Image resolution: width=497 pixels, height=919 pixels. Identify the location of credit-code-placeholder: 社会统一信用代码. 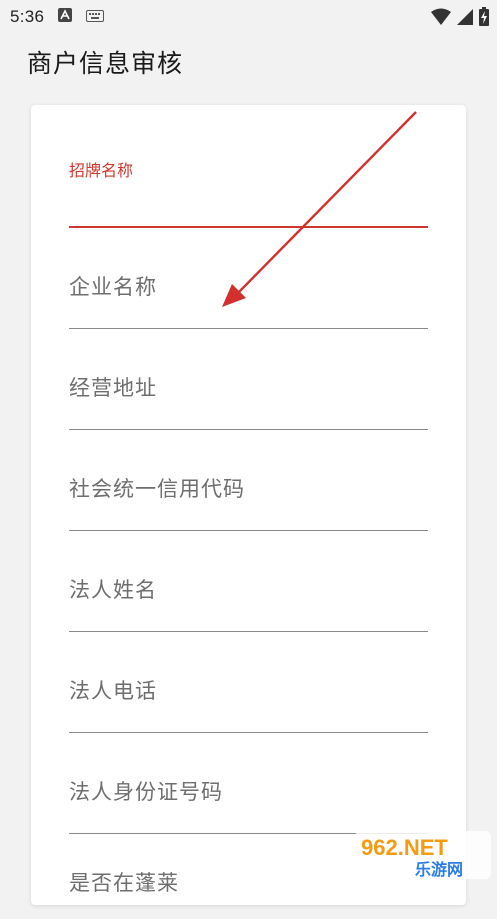
(157, 488).